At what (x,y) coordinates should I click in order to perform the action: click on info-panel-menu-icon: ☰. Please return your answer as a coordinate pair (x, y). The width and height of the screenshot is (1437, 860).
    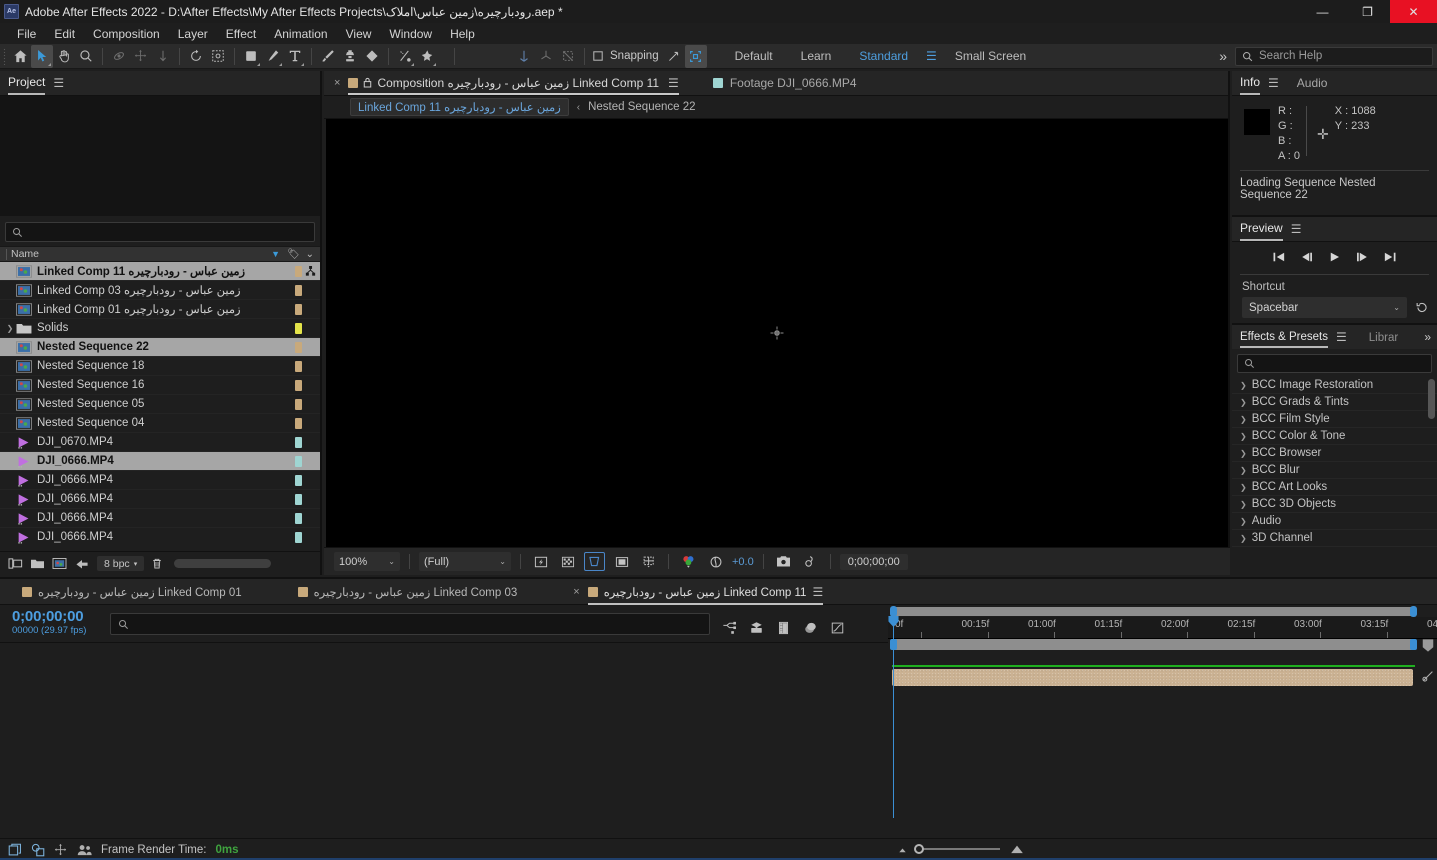
    Looking at the image, I should click on (1273, 83).